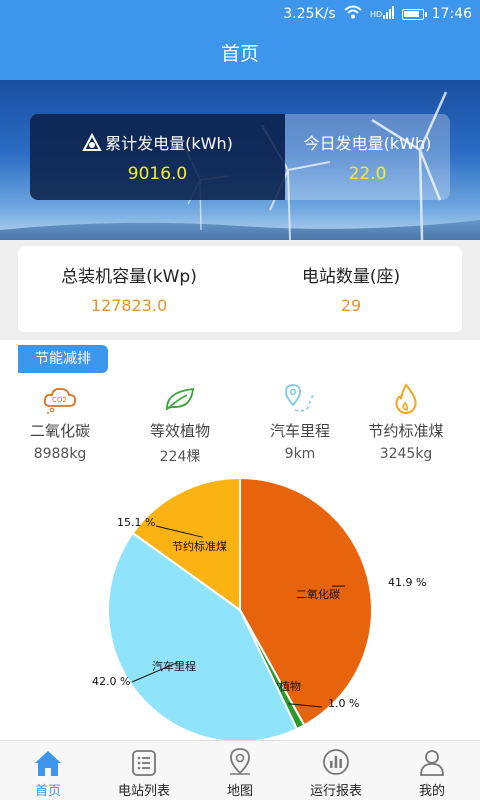  What do you see at coordinates (59, 431) in the screenshot?
I see `eco-stat-label: 二氧化碳` at bounding box center [59, 431].